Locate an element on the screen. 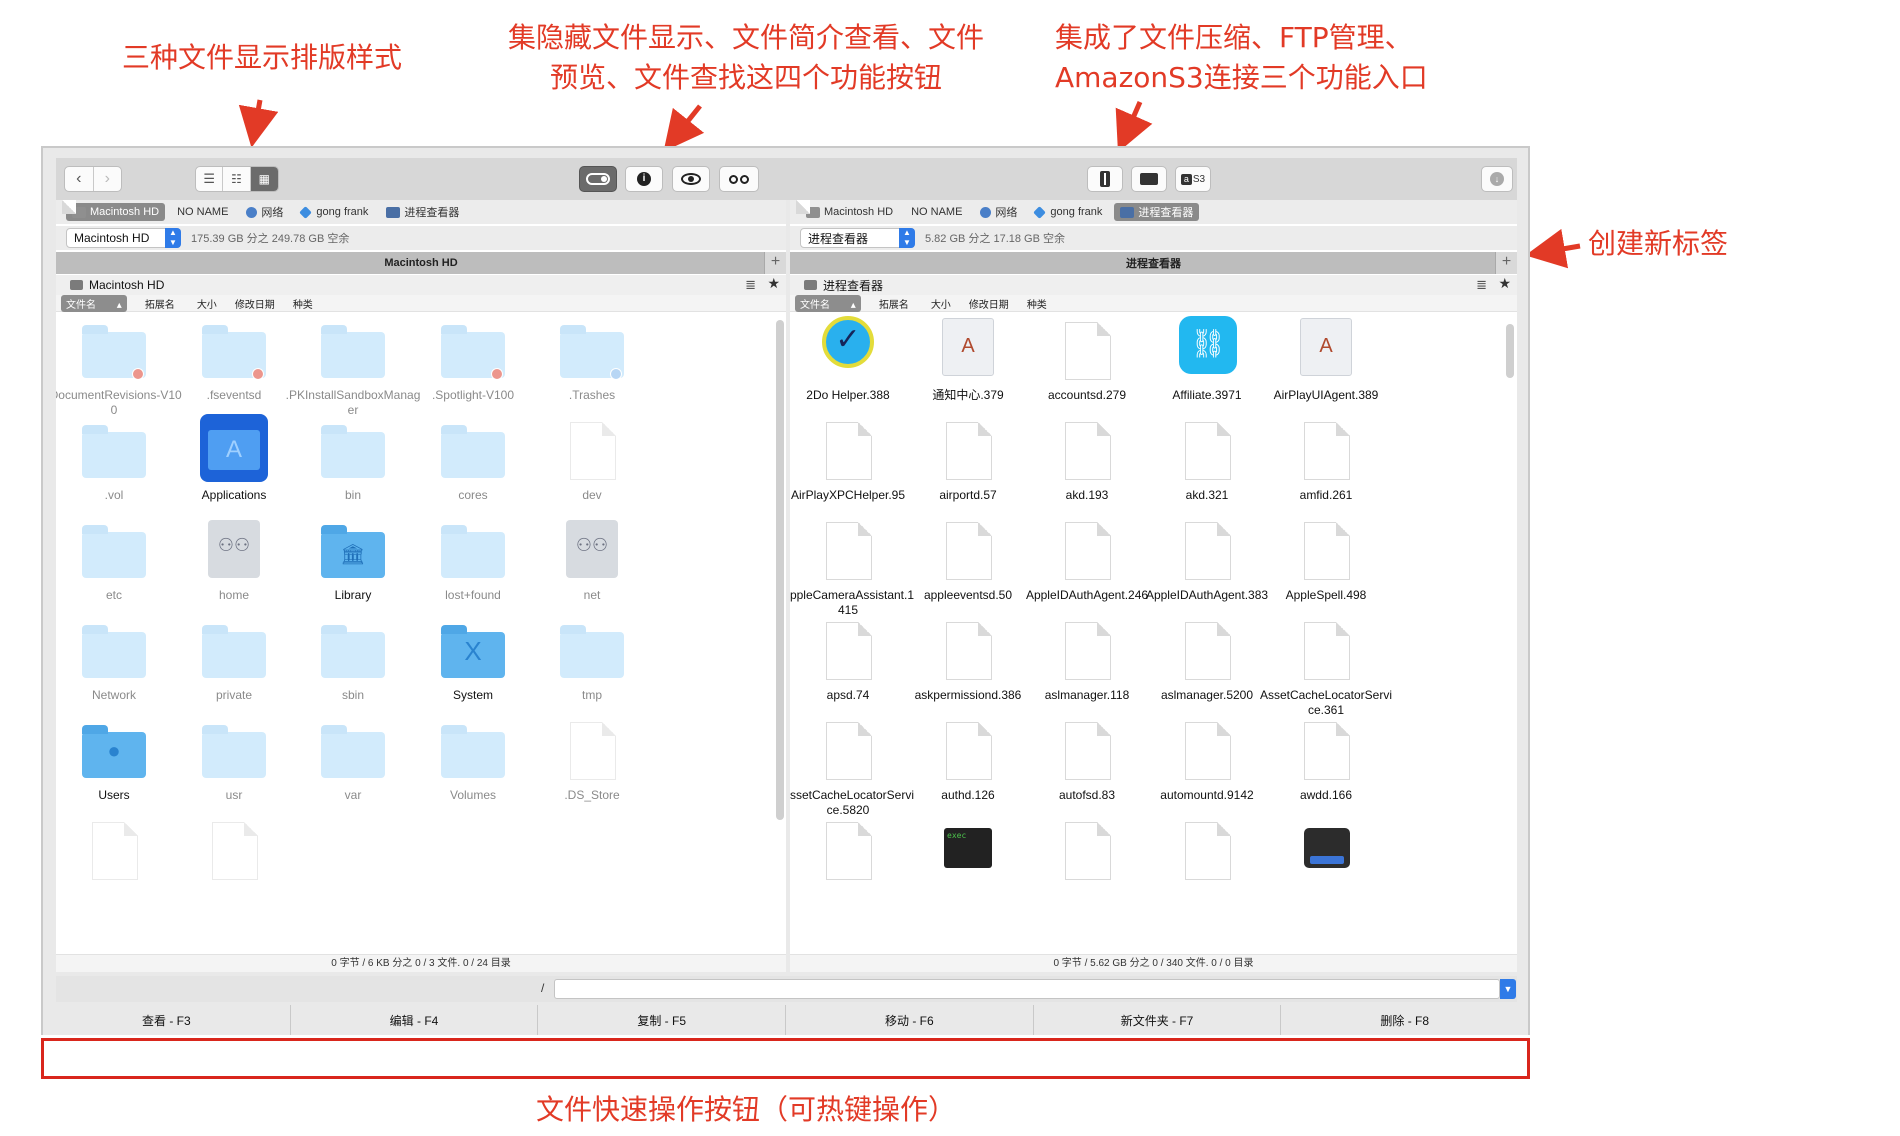 The image size is (1900, 1136). archive-icon is located at coordinates (1105, 179).